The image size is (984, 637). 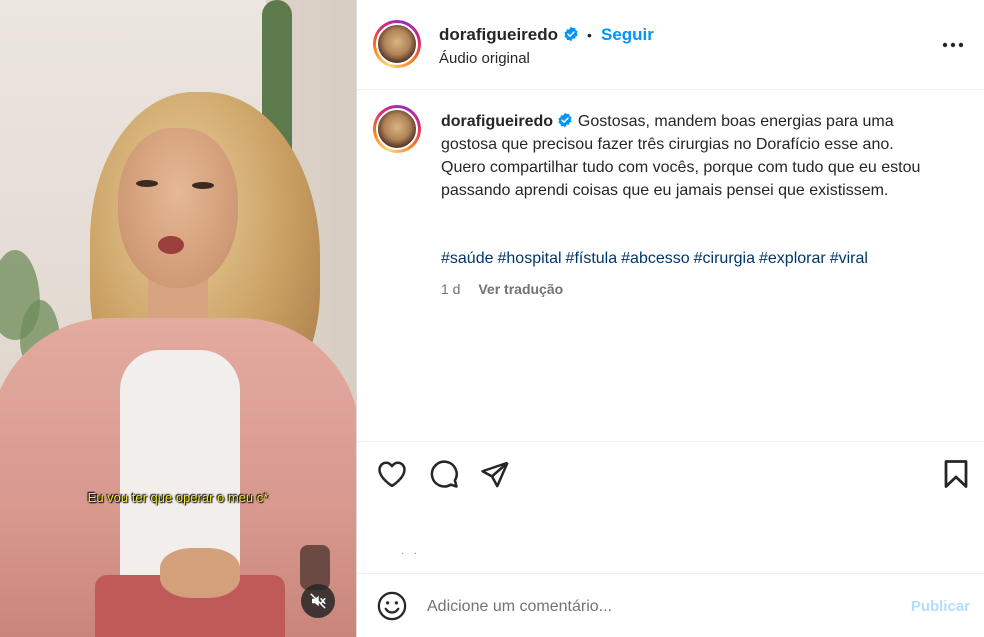 What do you see at coordinates (178, 497) in the screenshot?
I see `video-subtitle: Eu vou ter que operar o meu c*` at bounding box center [178, 497].